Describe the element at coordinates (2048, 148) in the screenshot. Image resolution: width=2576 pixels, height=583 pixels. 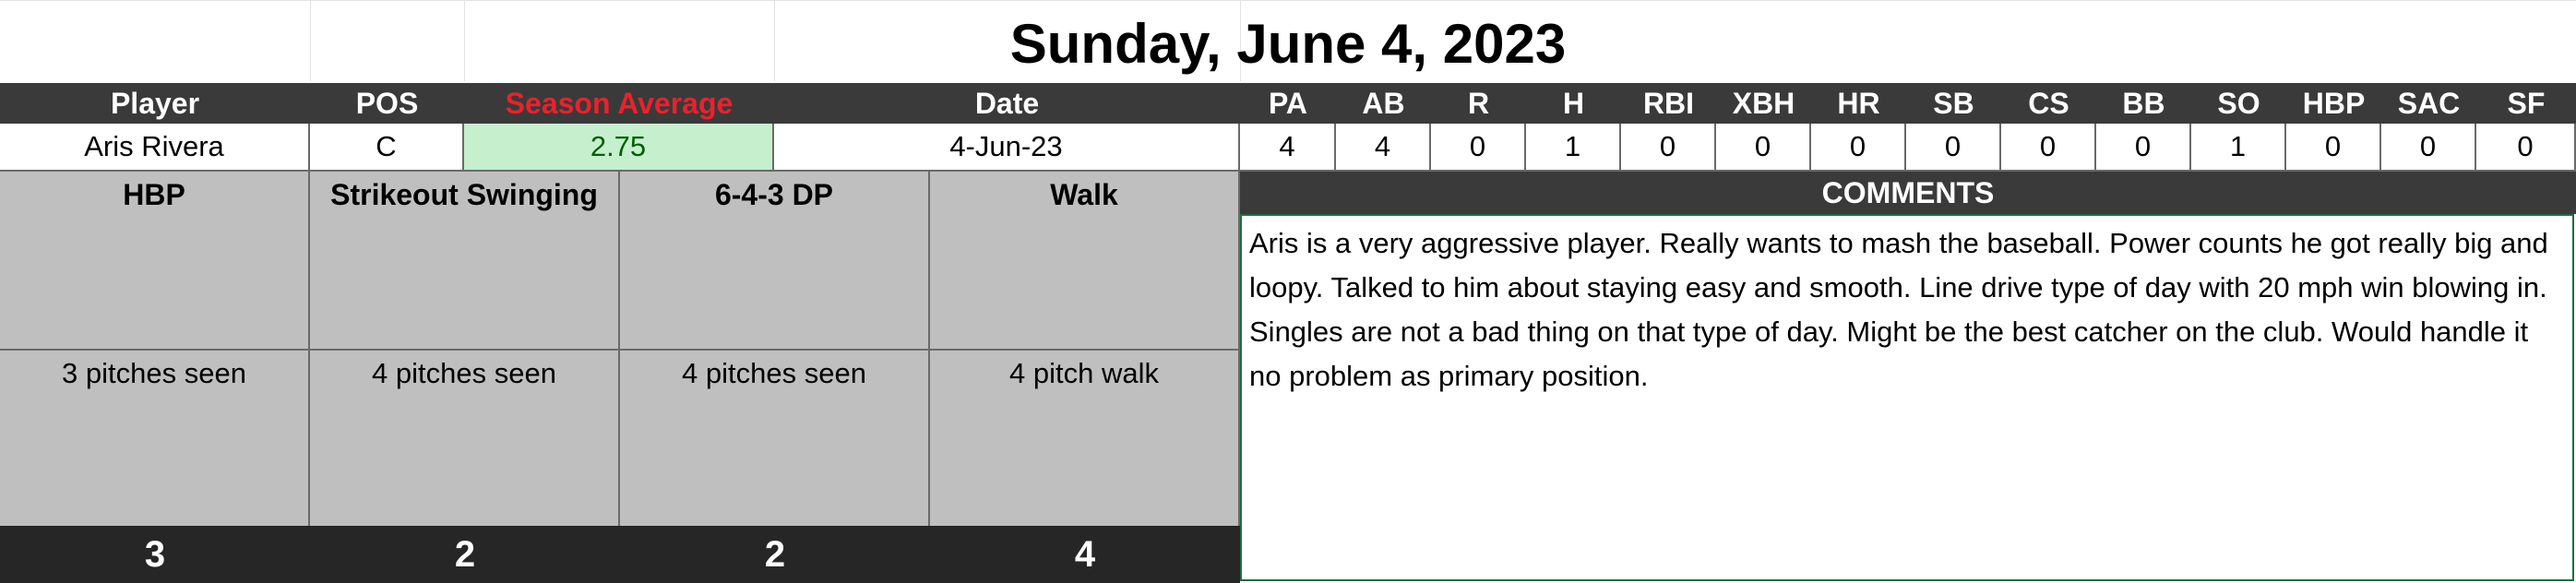
I see `cell-cs: 0` at that location.